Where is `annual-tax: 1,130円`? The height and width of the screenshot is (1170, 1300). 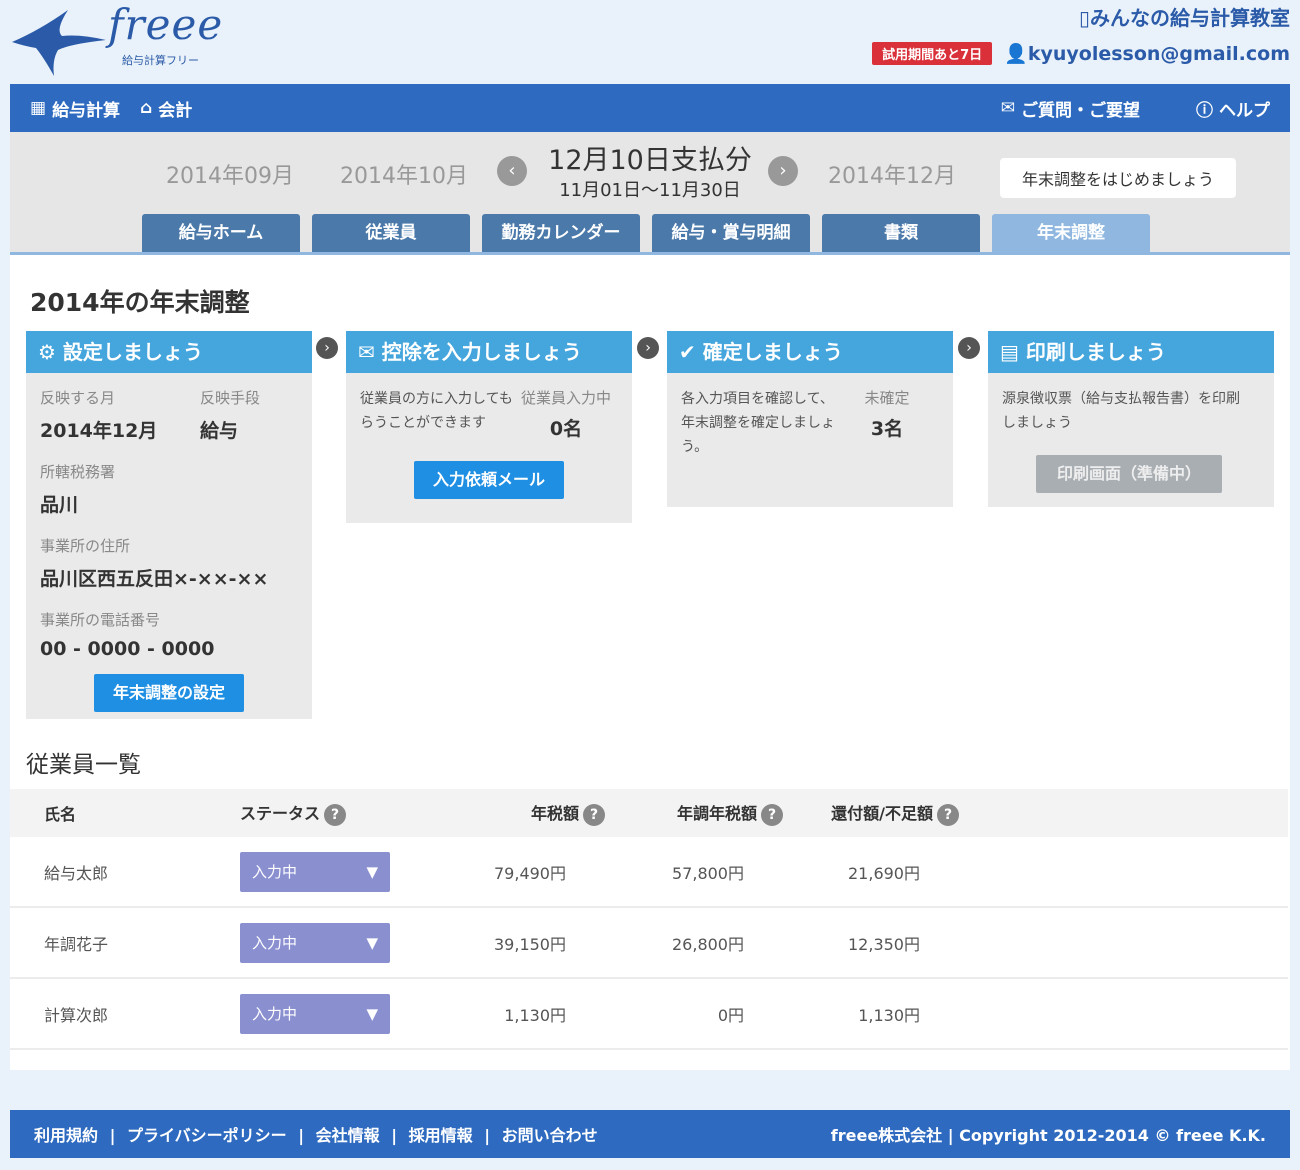
annual-tax: 1,130円 is located at coordinates (535, 1015).